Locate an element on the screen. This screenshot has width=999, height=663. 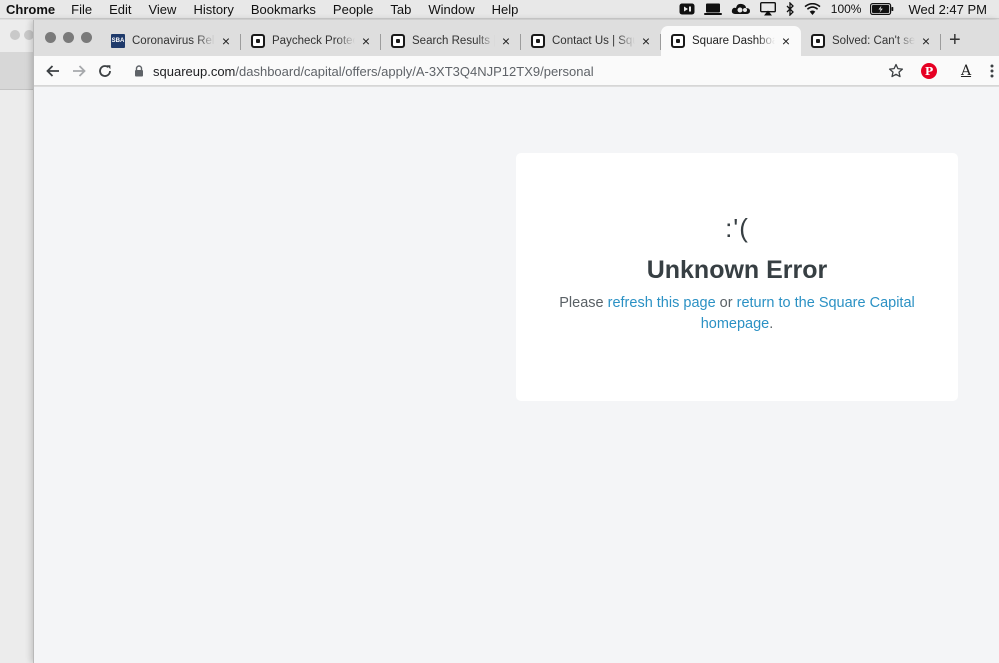
tab-title: Contact Us | Square is located at coordinates (593, 41).